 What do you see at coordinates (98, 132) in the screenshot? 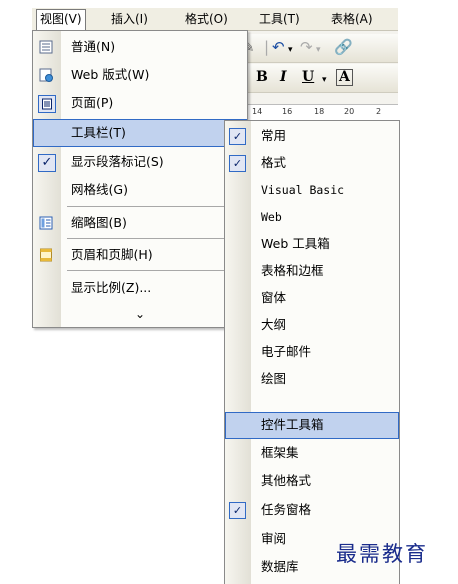
I see `menu-item-label: 工具栏(T)` at bounding box center [98, 132].